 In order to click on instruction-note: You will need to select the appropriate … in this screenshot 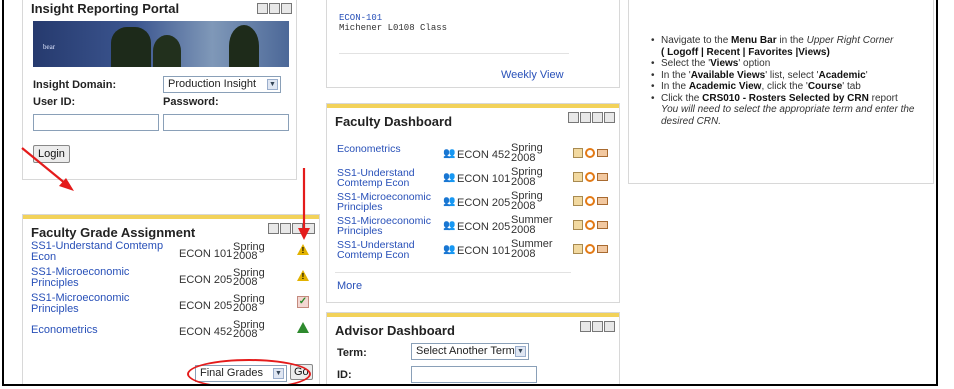, I will do `click(788, 115)`.